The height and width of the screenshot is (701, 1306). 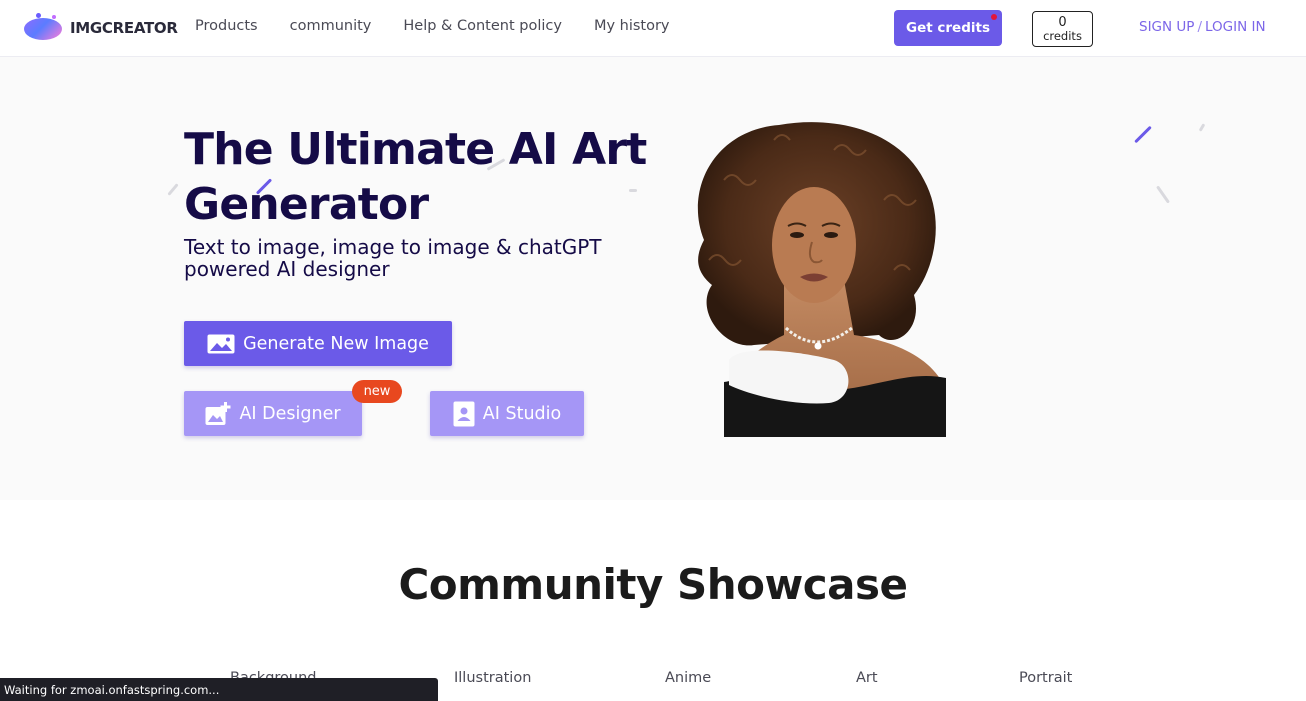 I want to click on nav-item-history: My history, so click(x=632, y=26).